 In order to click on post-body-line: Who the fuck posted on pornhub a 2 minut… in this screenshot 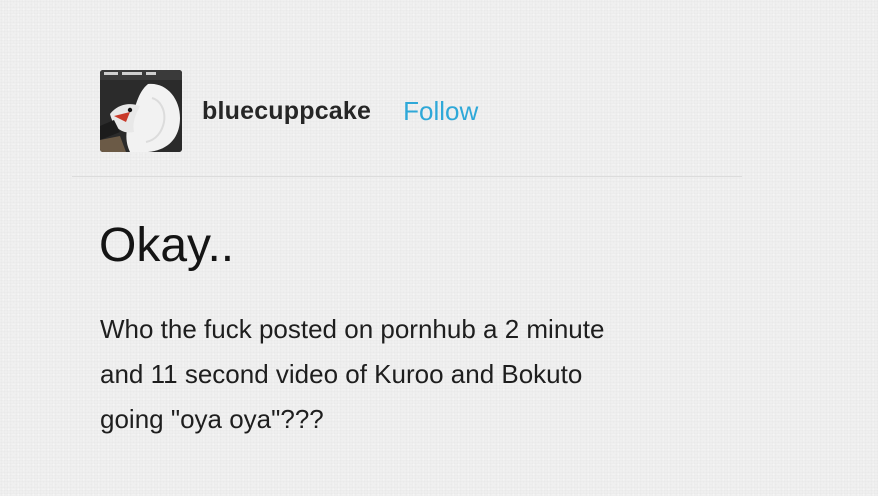, I will do `click(352, 329)`.